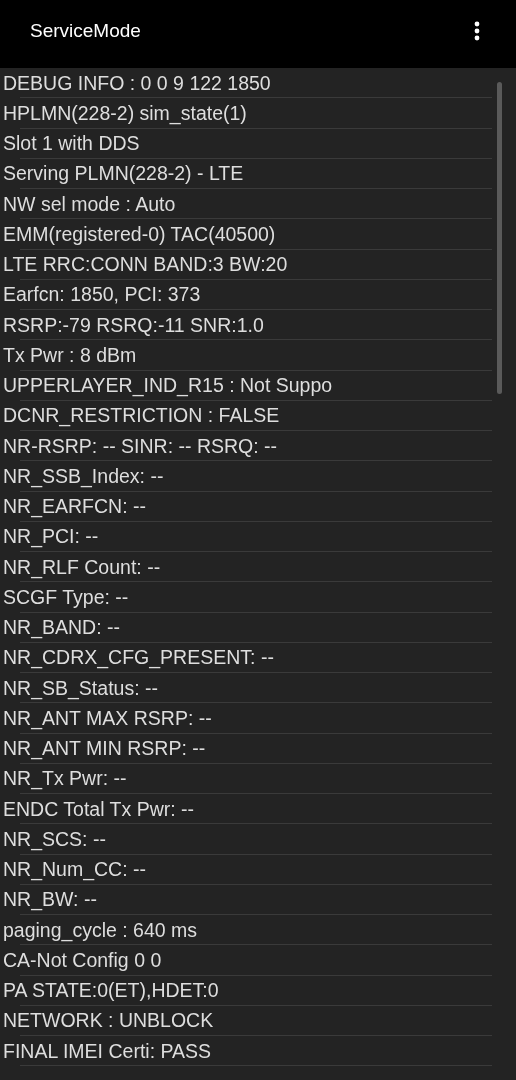 The image size is (516, 1080). Describe the element at coordinates (89, 204) in the screenshot. I see `info-line: NW sel mode : Auto` at that location.